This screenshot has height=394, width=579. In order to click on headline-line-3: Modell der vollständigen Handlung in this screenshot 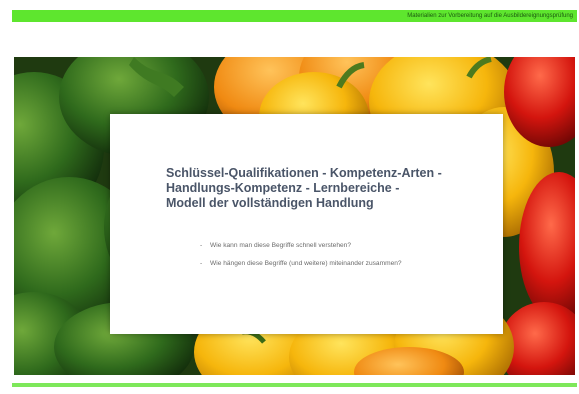, I will do `click(270, 203)`.